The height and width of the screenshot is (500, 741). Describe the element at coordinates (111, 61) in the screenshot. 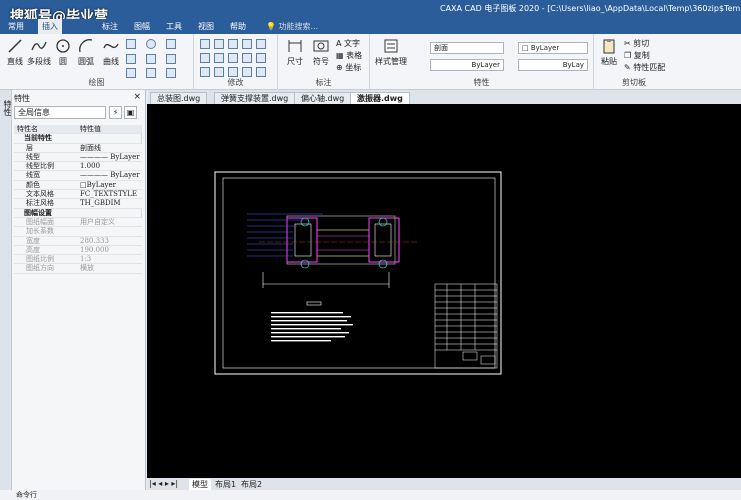

I see `spline-label: 曲线` at that location.